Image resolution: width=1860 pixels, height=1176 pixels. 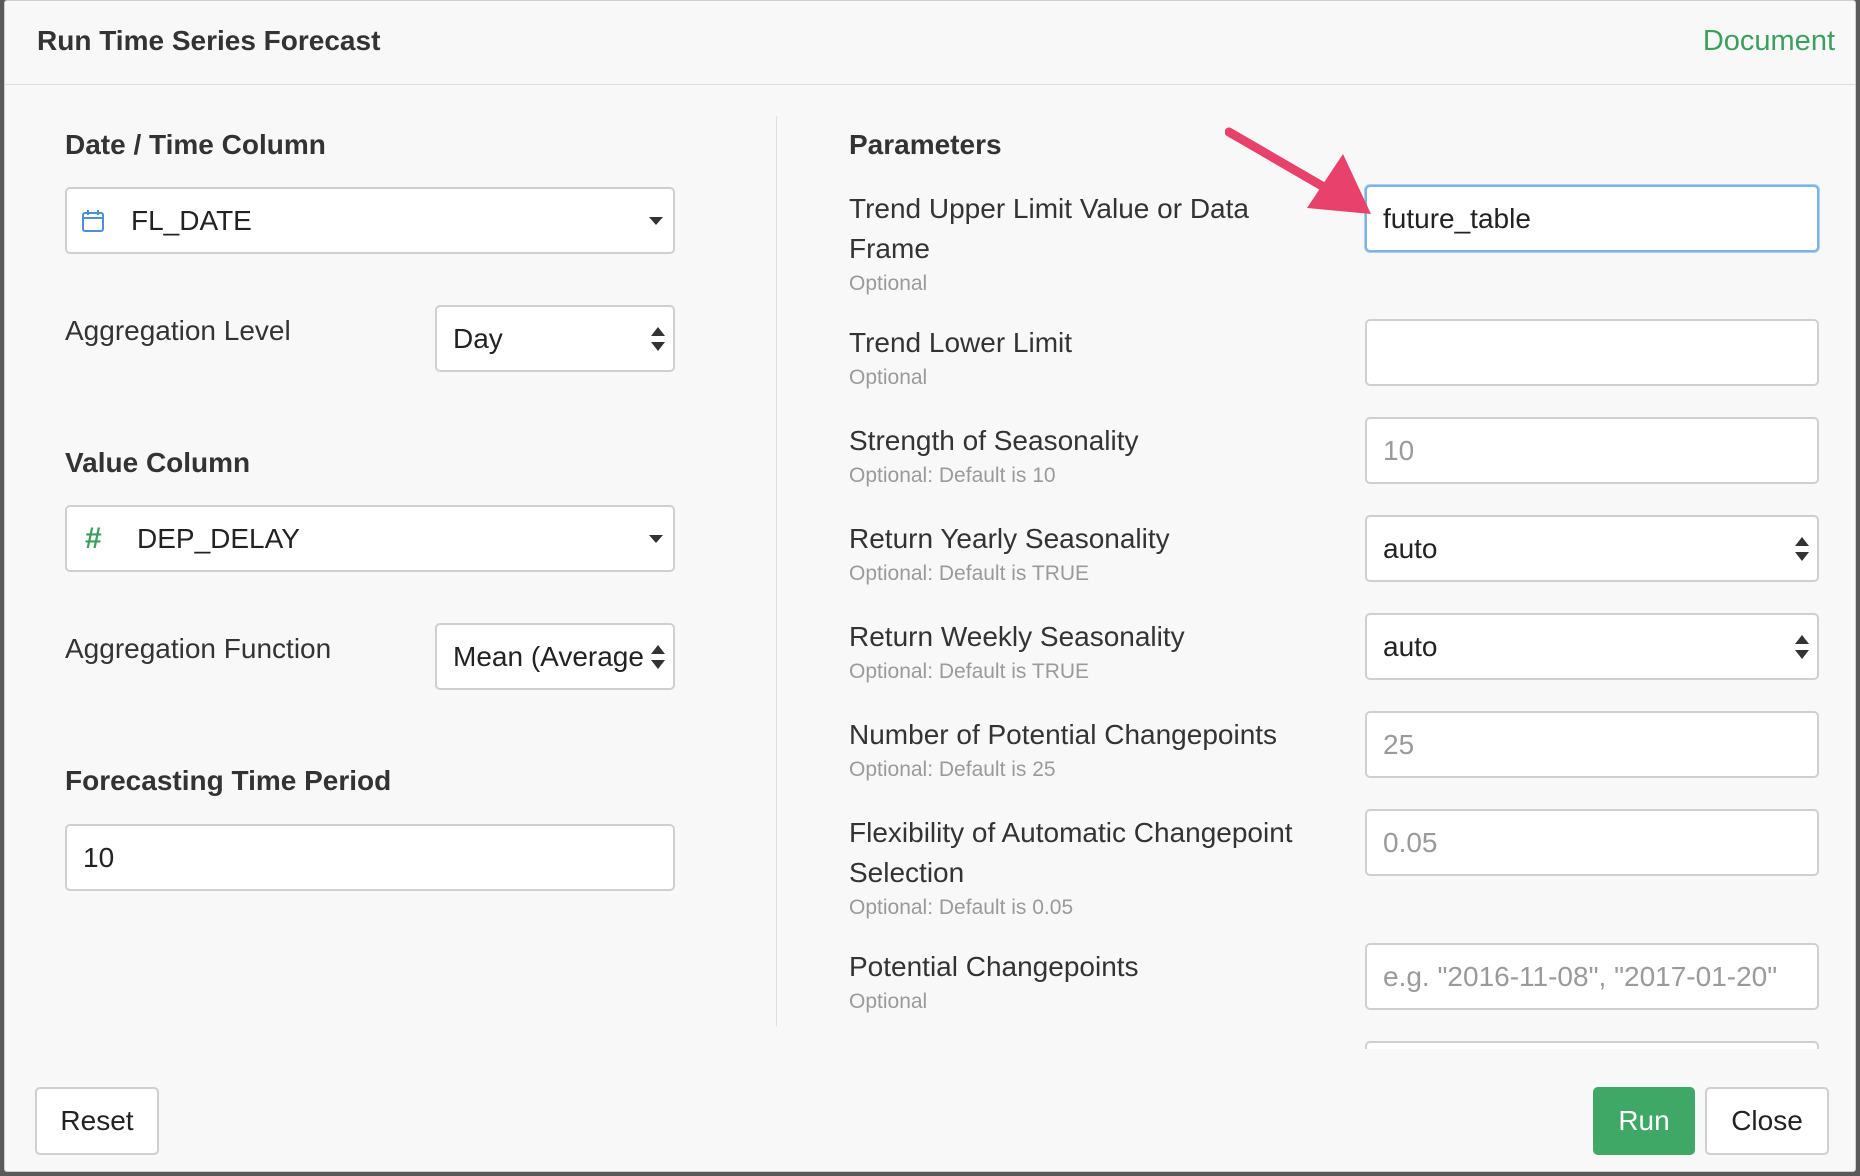 I want to click on changepoints-placeholder: e.g. "2016-11-08", "2017-01-20", so click(x=1580, y=976).